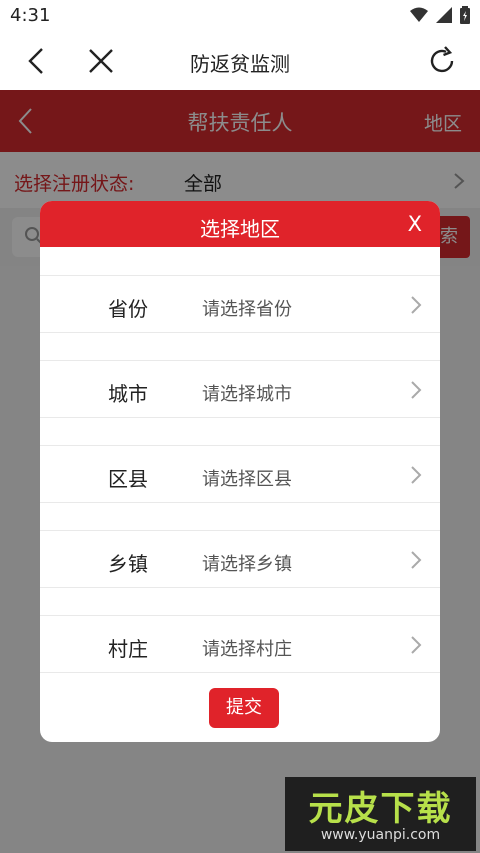 The height and width of the screenshot is (853, 480). I want to click on status-time: 4:31, so click(30, 15).